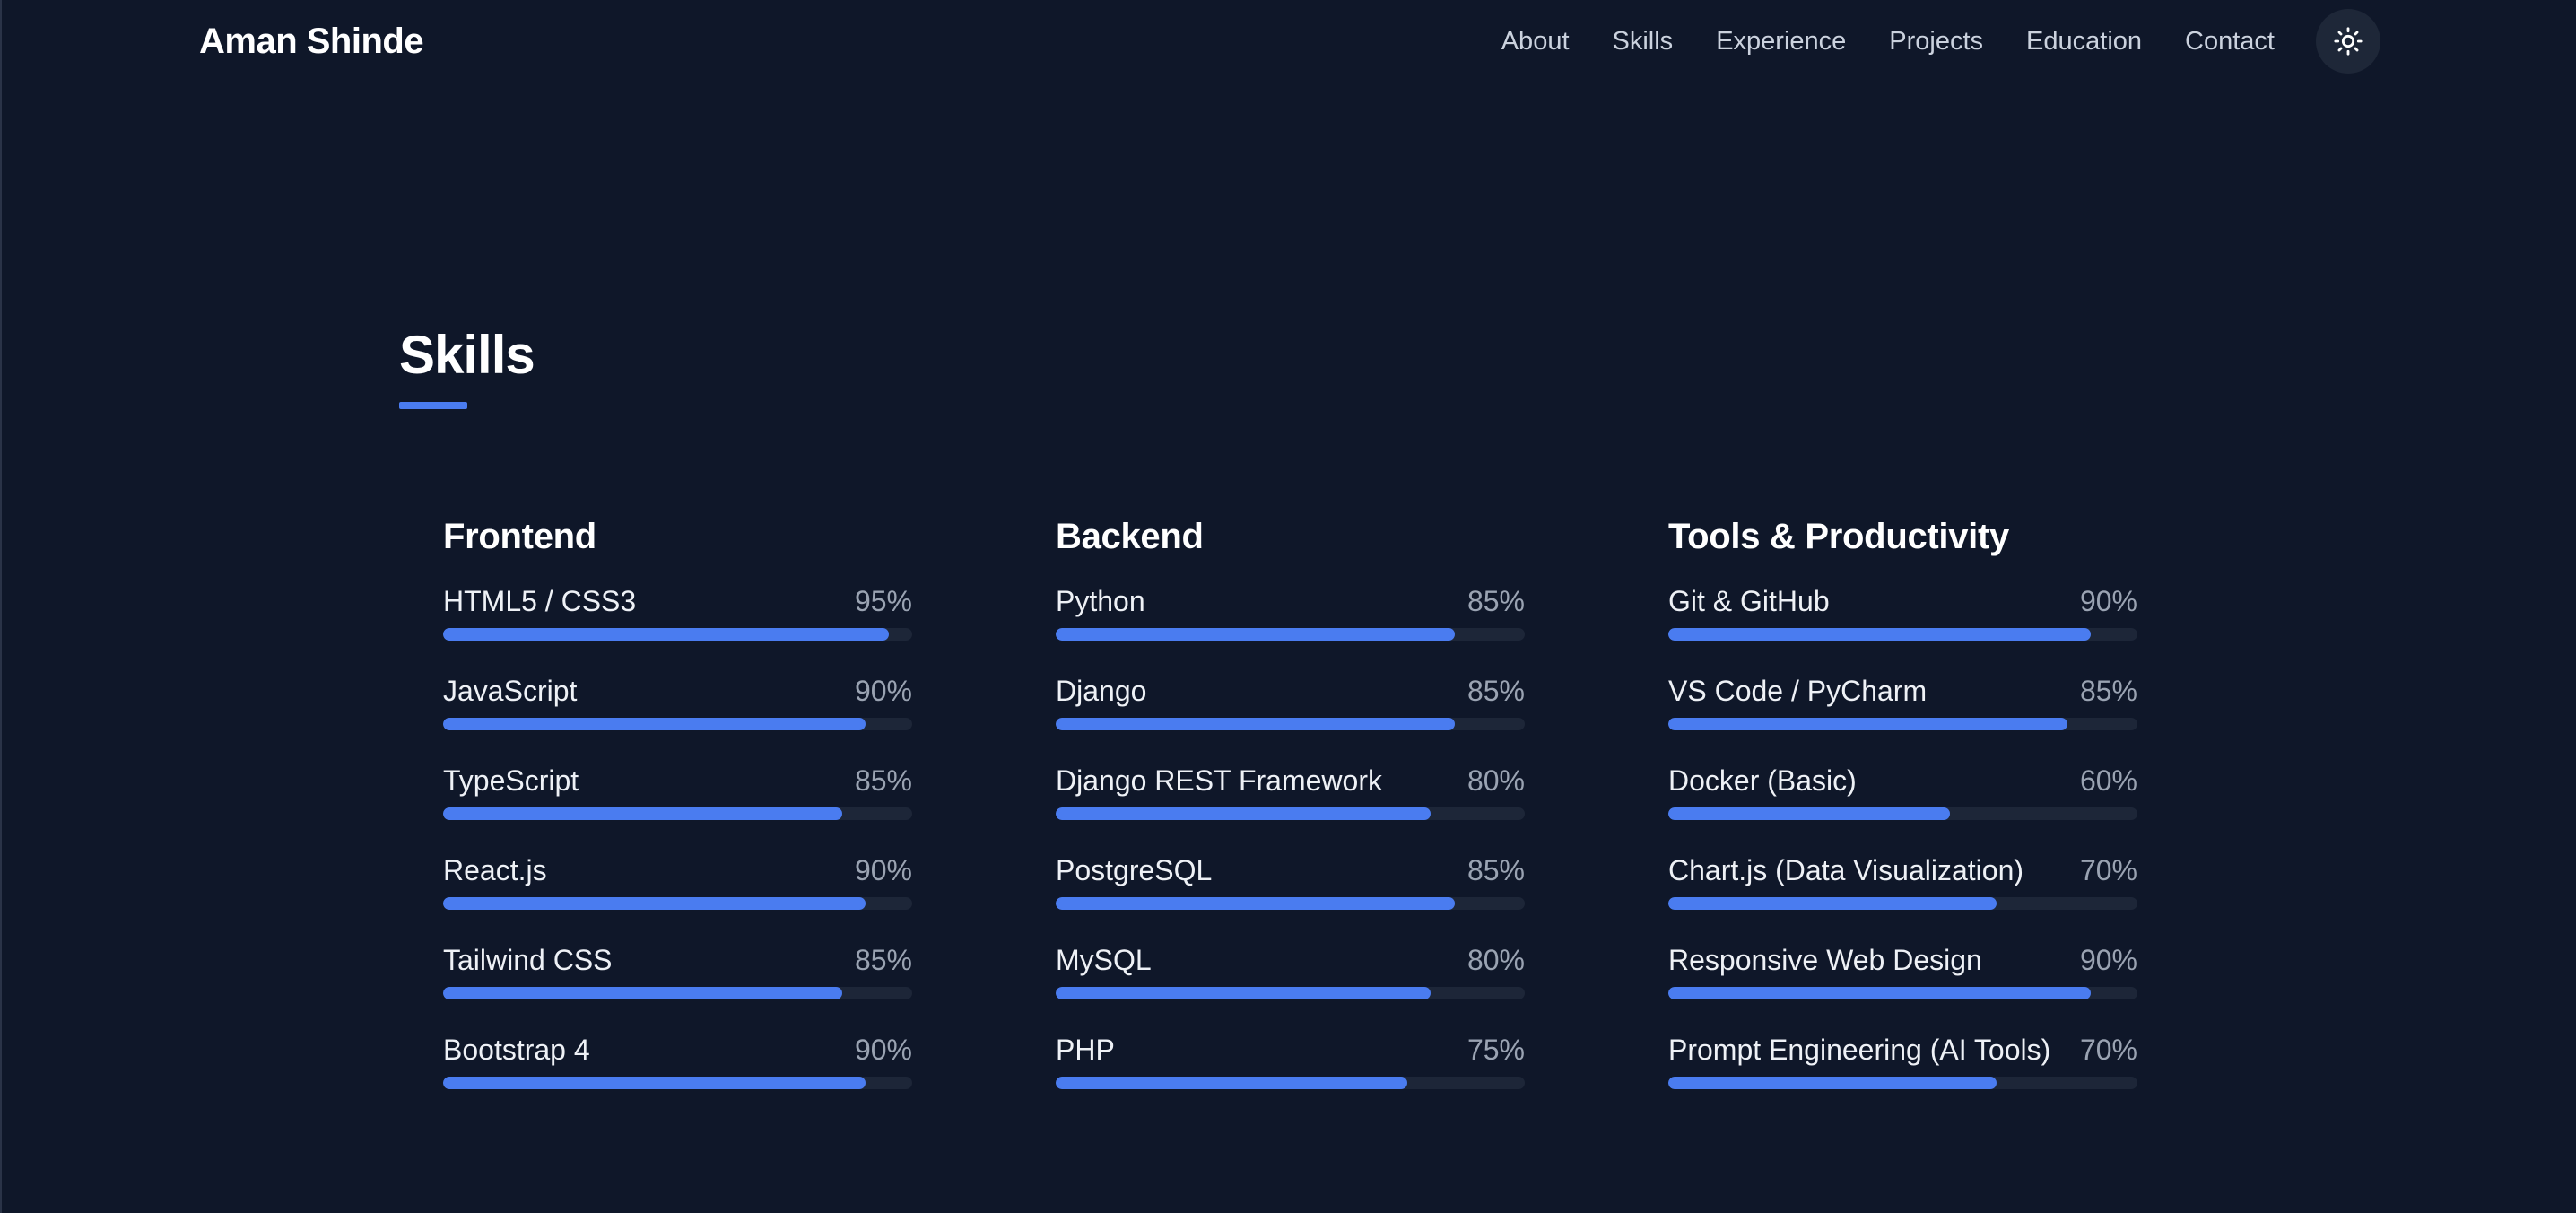  Describe the element at coordinates (1290, 612) in the screenshot. I see `skill-item: Python 85%` at that location.